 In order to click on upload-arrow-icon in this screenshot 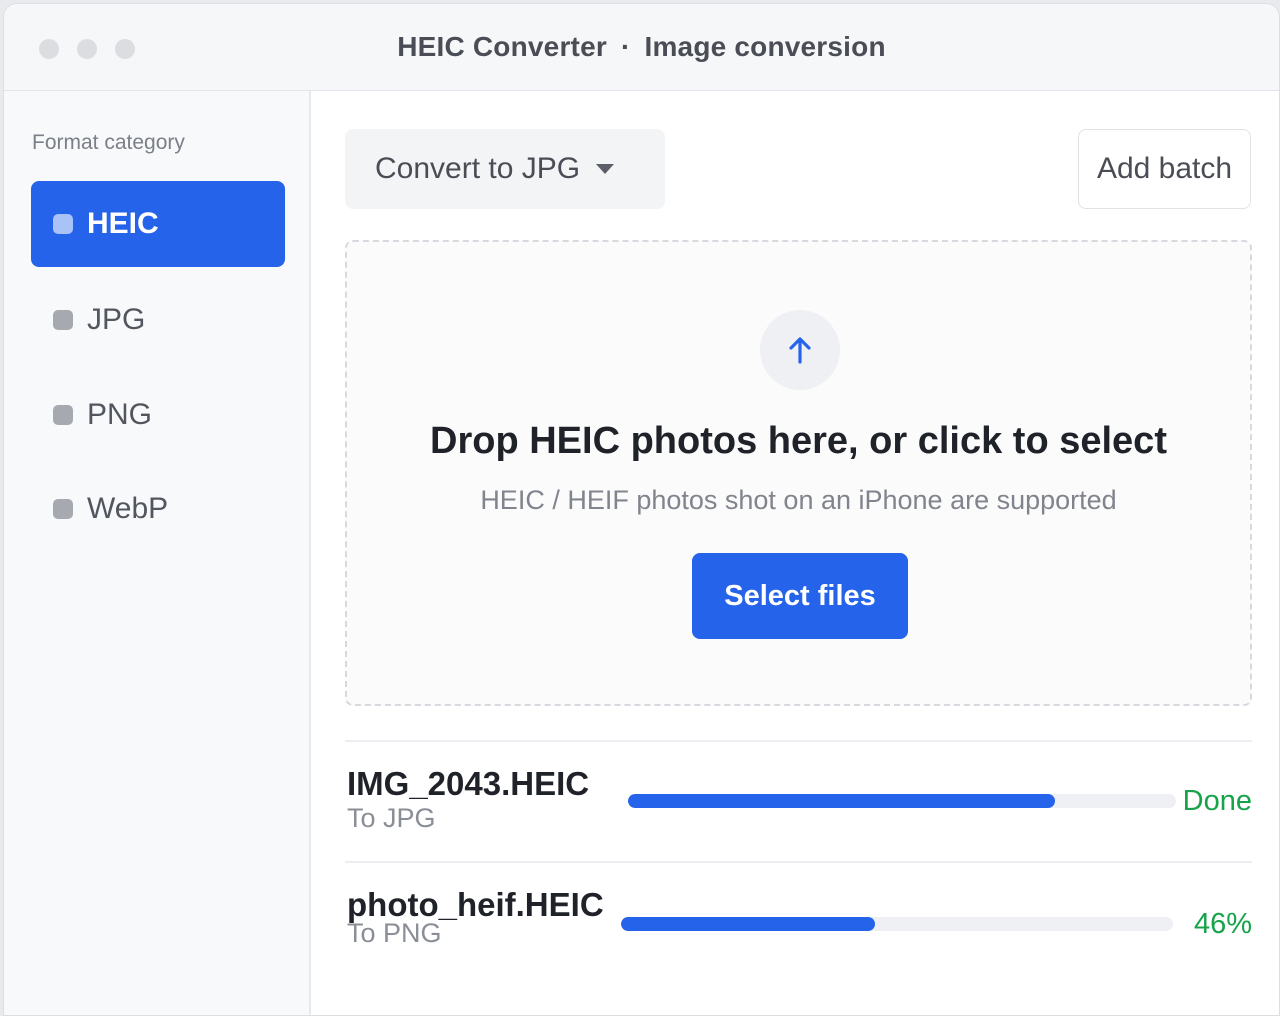, I will do `click(800, 350)`.